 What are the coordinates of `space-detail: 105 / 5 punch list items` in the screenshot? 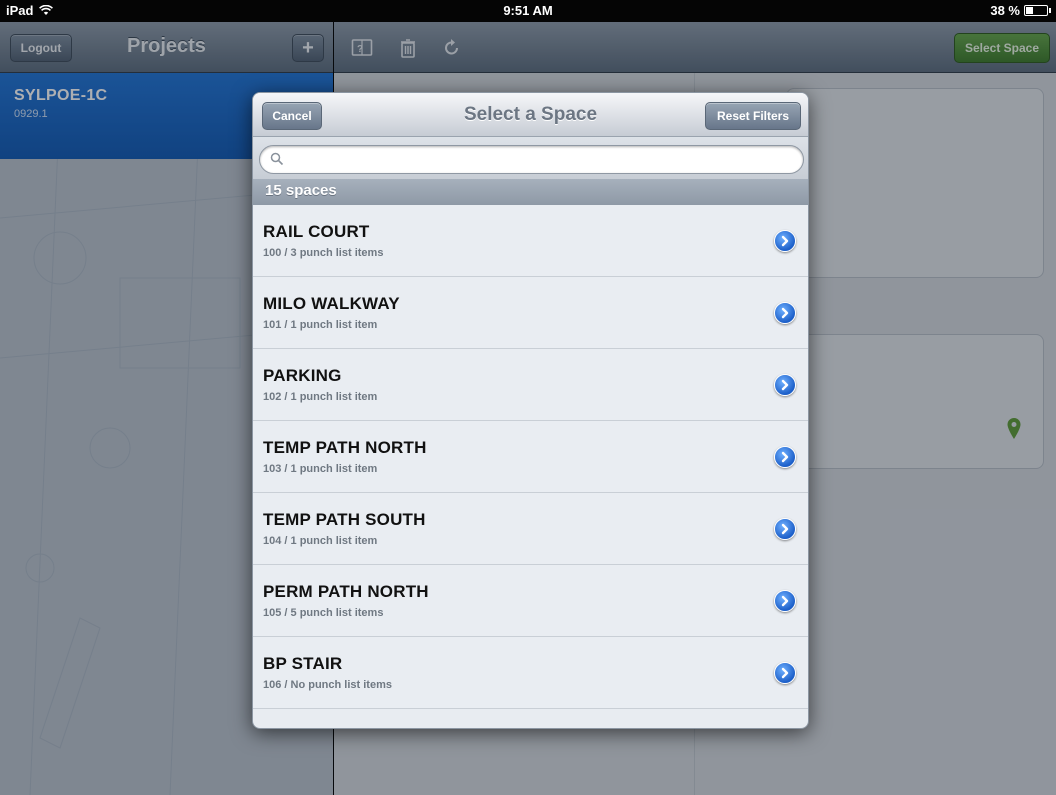 It's located at (323, 613).